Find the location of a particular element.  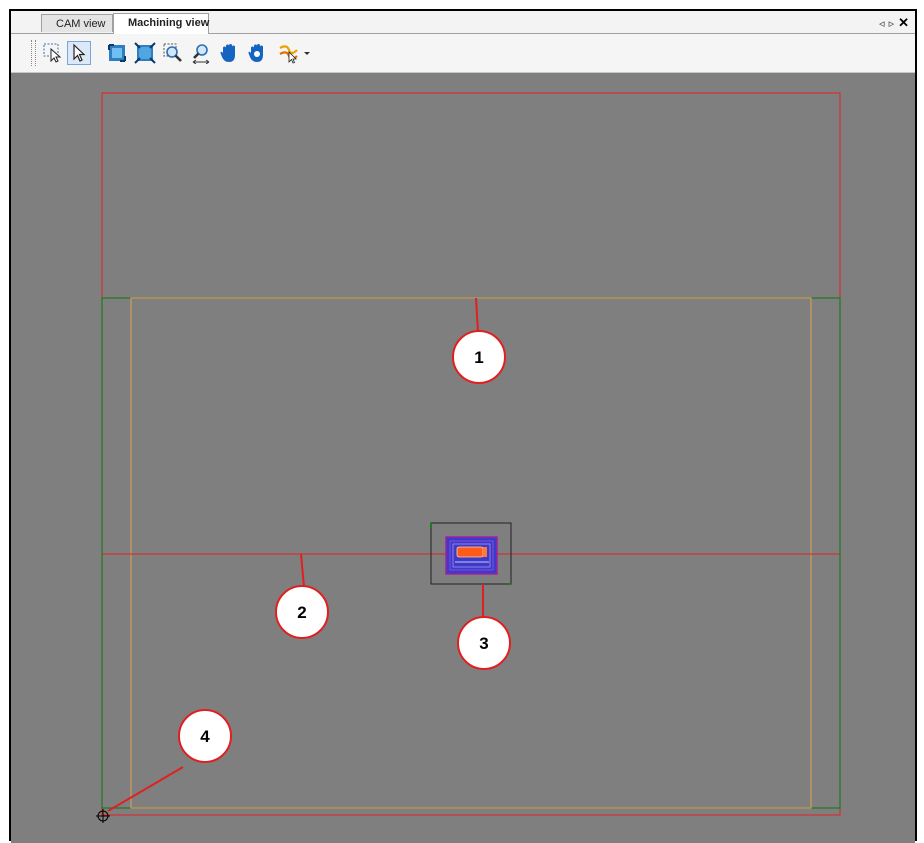

callout-3: 3 is located at coordinates (484, 643).